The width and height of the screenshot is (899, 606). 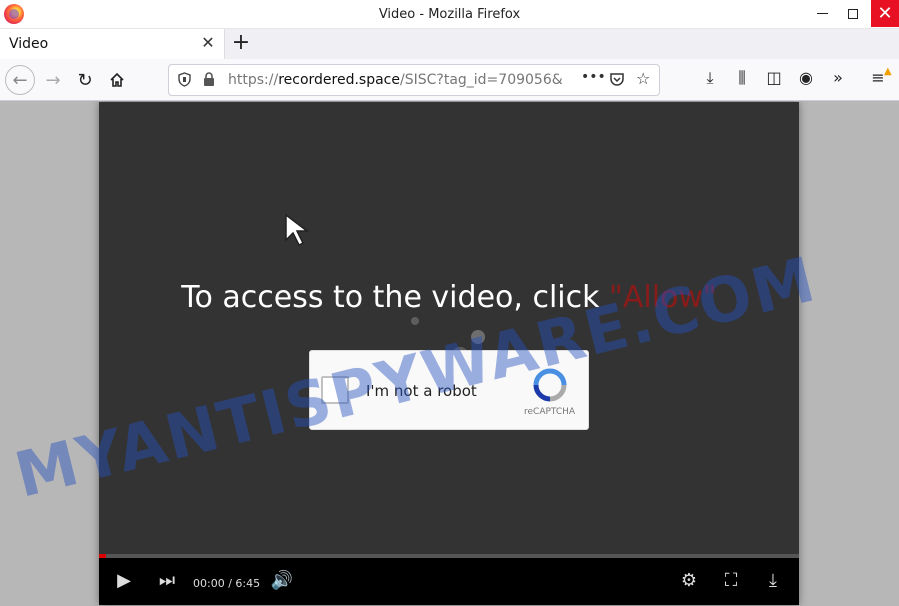 I want to click on url-scheme: https://, so click(x=253, y=80).